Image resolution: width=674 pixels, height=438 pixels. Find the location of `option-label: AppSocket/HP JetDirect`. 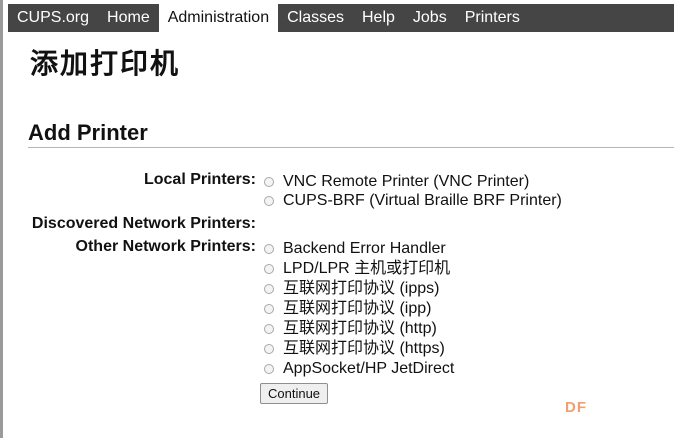

option-label: AppSocket/HP JetDirect is located at coordinates (369, 368).